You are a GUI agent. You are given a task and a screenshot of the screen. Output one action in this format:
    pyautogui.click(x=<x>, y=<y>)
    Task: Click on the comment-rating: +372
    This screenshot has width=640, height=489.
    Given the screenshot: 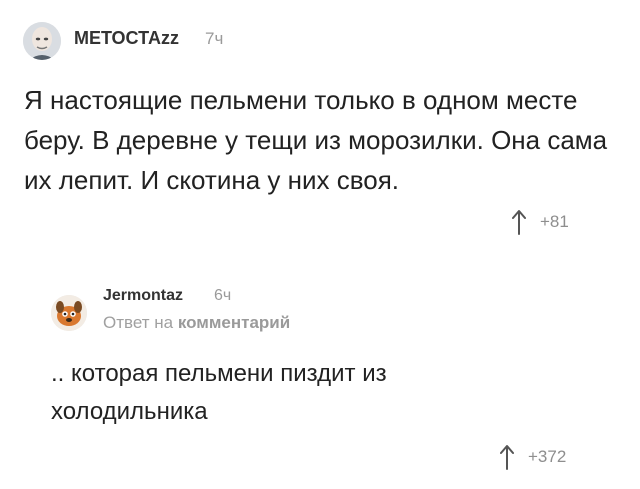 What is the action you would take?
    pyautogui.click(x=533, y=457)
    